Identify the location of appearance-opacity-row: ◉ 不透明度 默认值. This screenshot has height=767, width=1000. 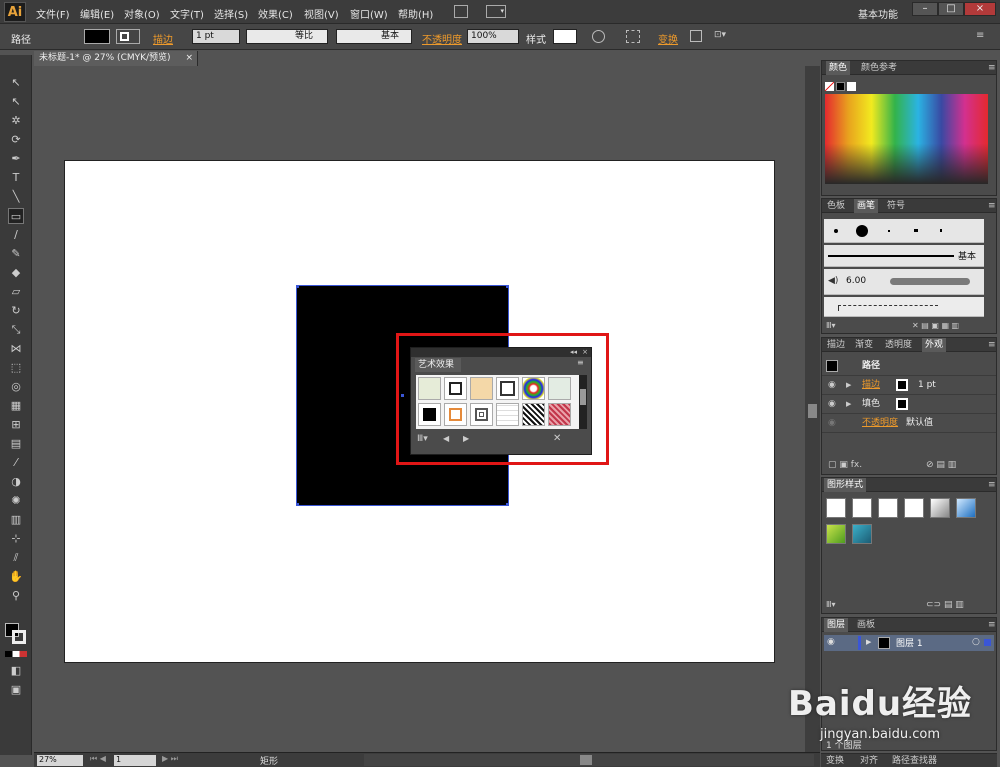
(909, 423).